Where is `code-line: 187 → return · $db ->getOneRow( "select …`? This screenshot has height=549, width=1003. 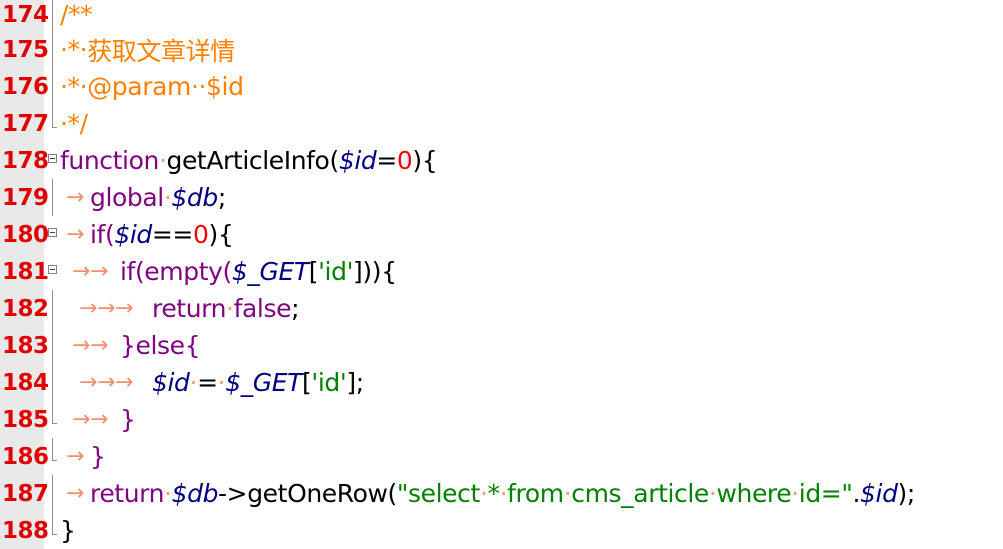
code-line: 187 → return · $db ->getOneRow( "select … is located at coordinates (501, 493).